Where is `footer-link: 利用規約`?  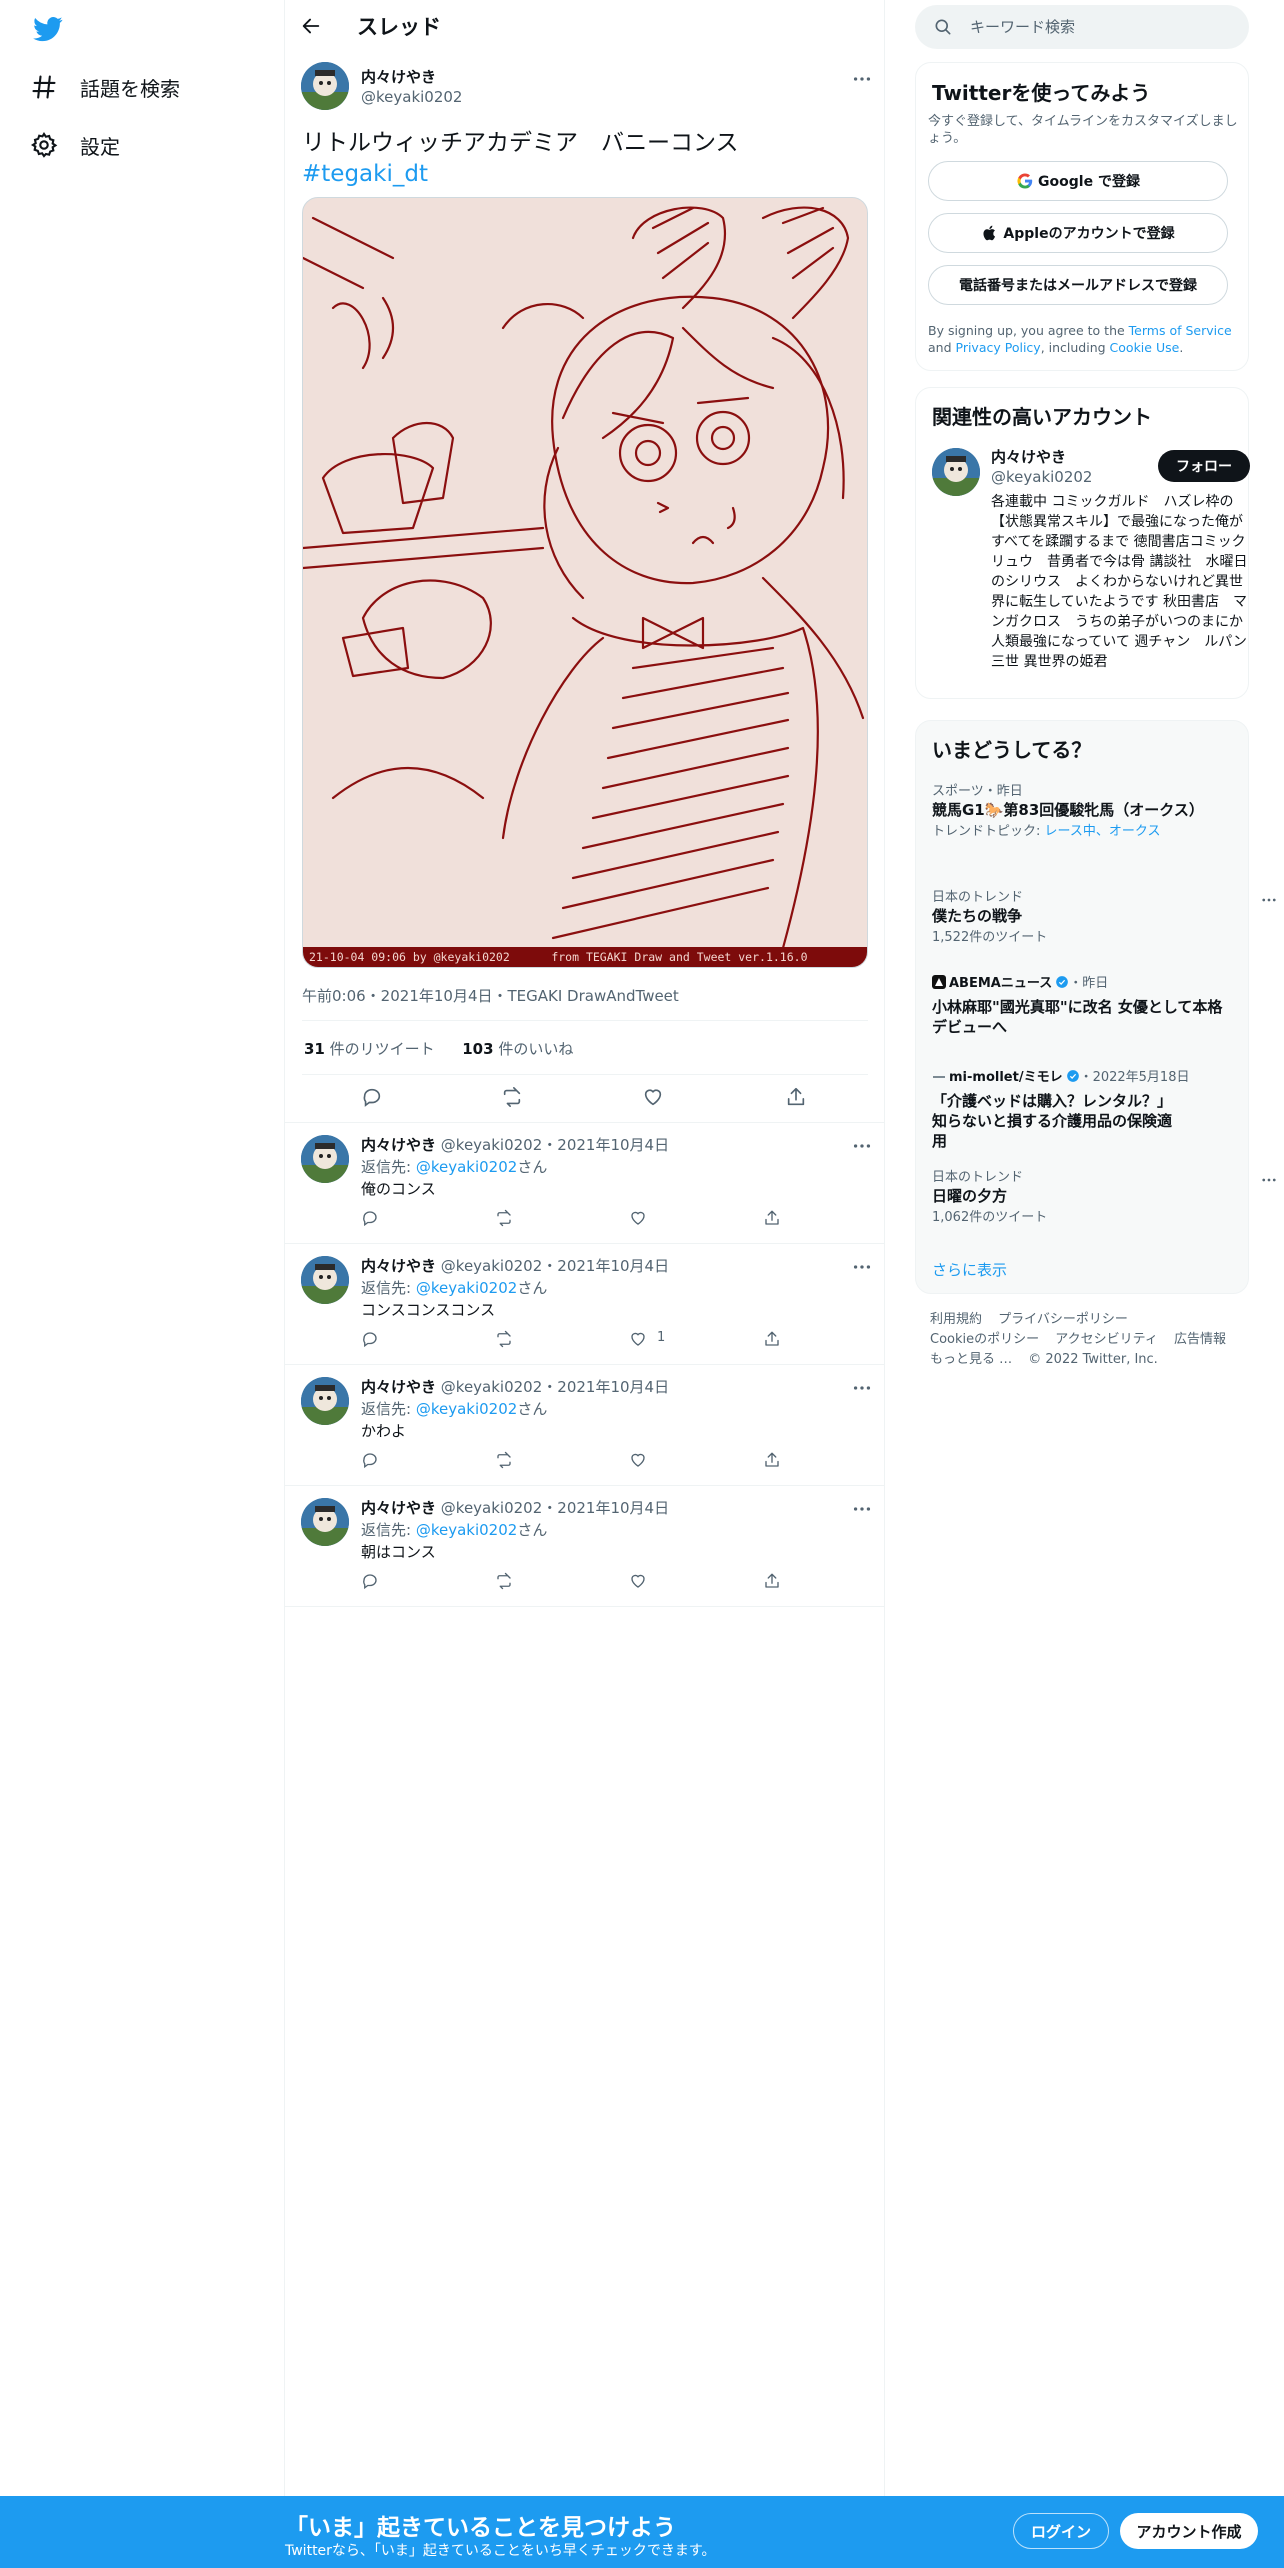 footer-link: 利用規約 is located at coordinates (956, 1319).